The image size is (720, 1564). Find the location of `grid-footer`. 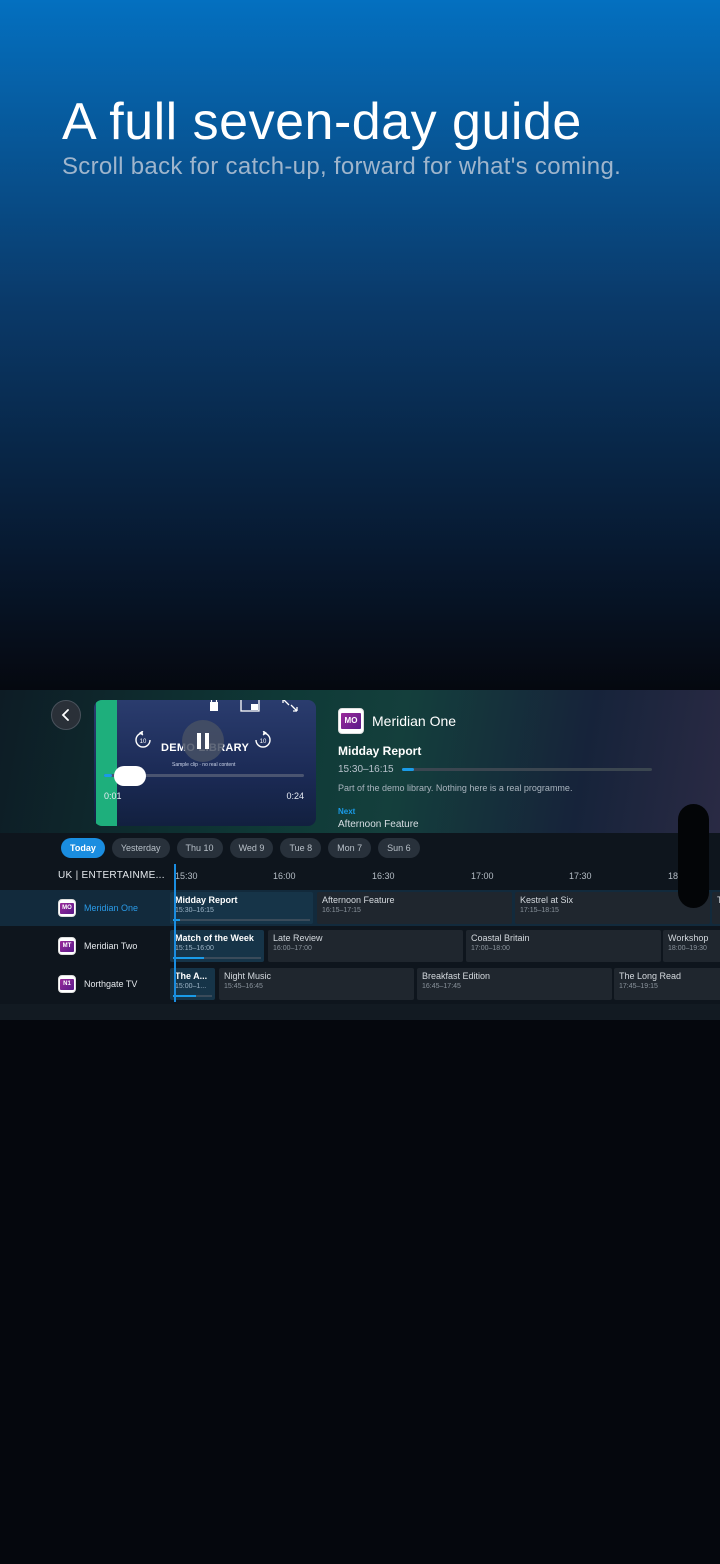

grid-footer is located at coordinates (360, 1012).